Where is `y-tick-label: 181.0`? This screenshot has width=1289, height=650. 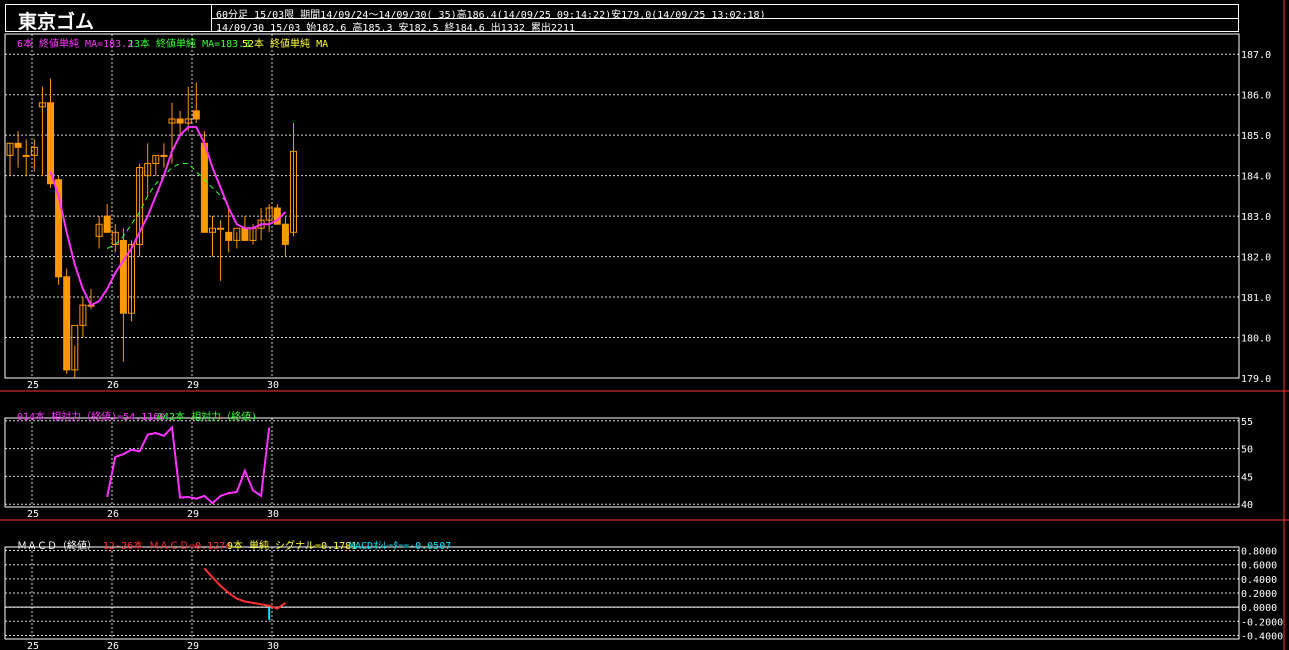
y-tick-label: 181.0 is located at coordinates (1256, 298).